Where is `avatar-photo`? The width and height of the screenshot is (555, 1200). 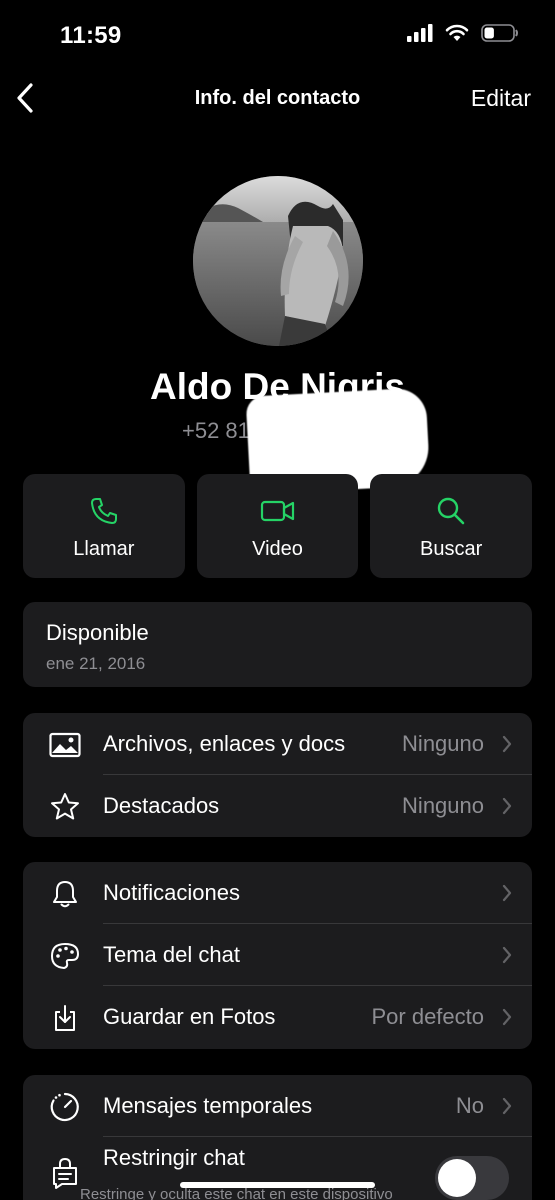 avatar-photo is located at coordinates (278, 261).